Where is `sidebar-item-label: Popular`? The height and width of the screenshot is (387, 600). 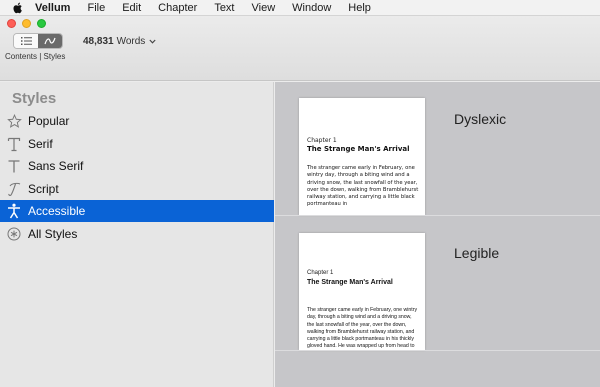 sidebar-item-label: Popular is located at coordinates (49, 121).